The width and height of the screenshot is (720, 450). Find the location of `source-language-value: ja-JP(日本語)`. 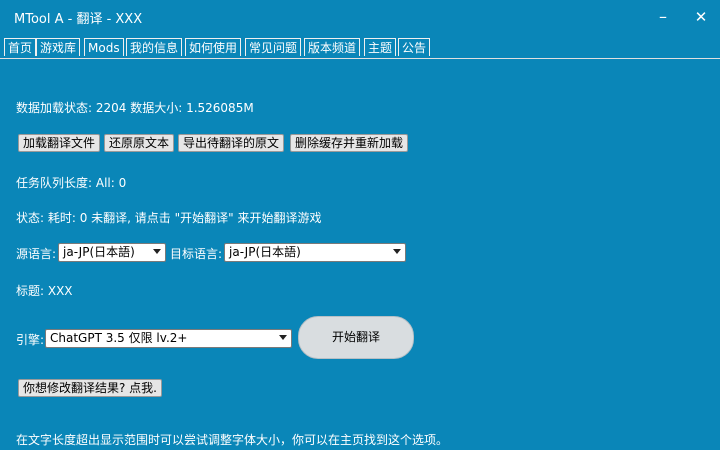

source-language-value: ja-JP(日本語) is located at coordinates (99, 252).